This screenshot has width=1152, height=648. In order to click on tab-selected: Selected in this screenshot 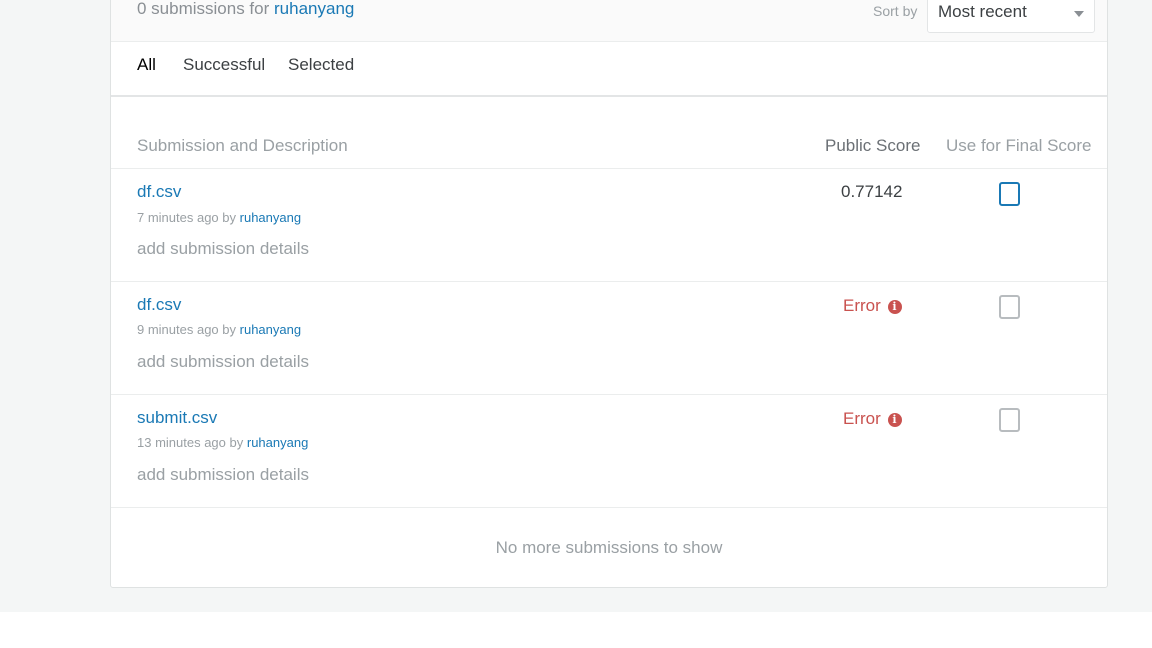, I will do `click(321, 65)`.